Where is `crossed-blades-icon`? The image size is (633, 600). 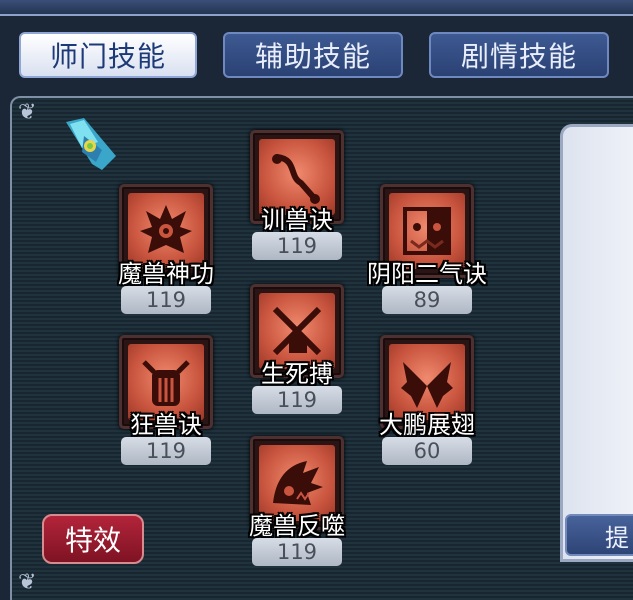 crossed-blades-icon is located at coordinates (297, 331).